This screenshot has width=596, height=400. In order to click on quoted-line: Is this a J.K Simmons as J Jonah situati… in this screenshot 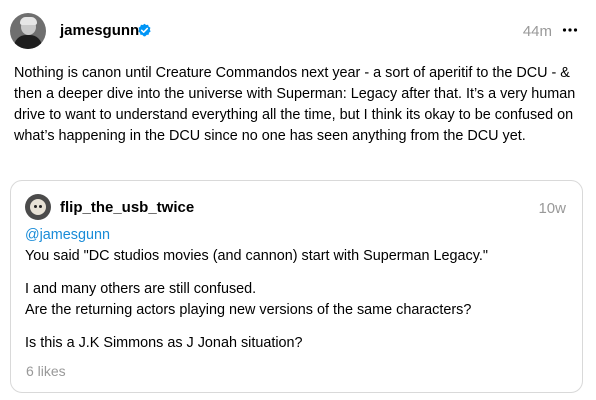, I will do `click(164, 343)`.